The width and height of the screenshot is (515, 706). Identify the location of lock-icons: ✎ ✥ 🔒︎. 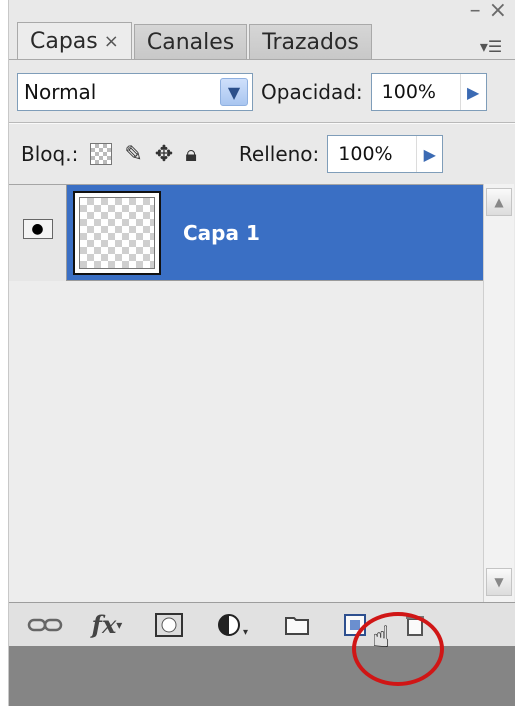
(143, 154).